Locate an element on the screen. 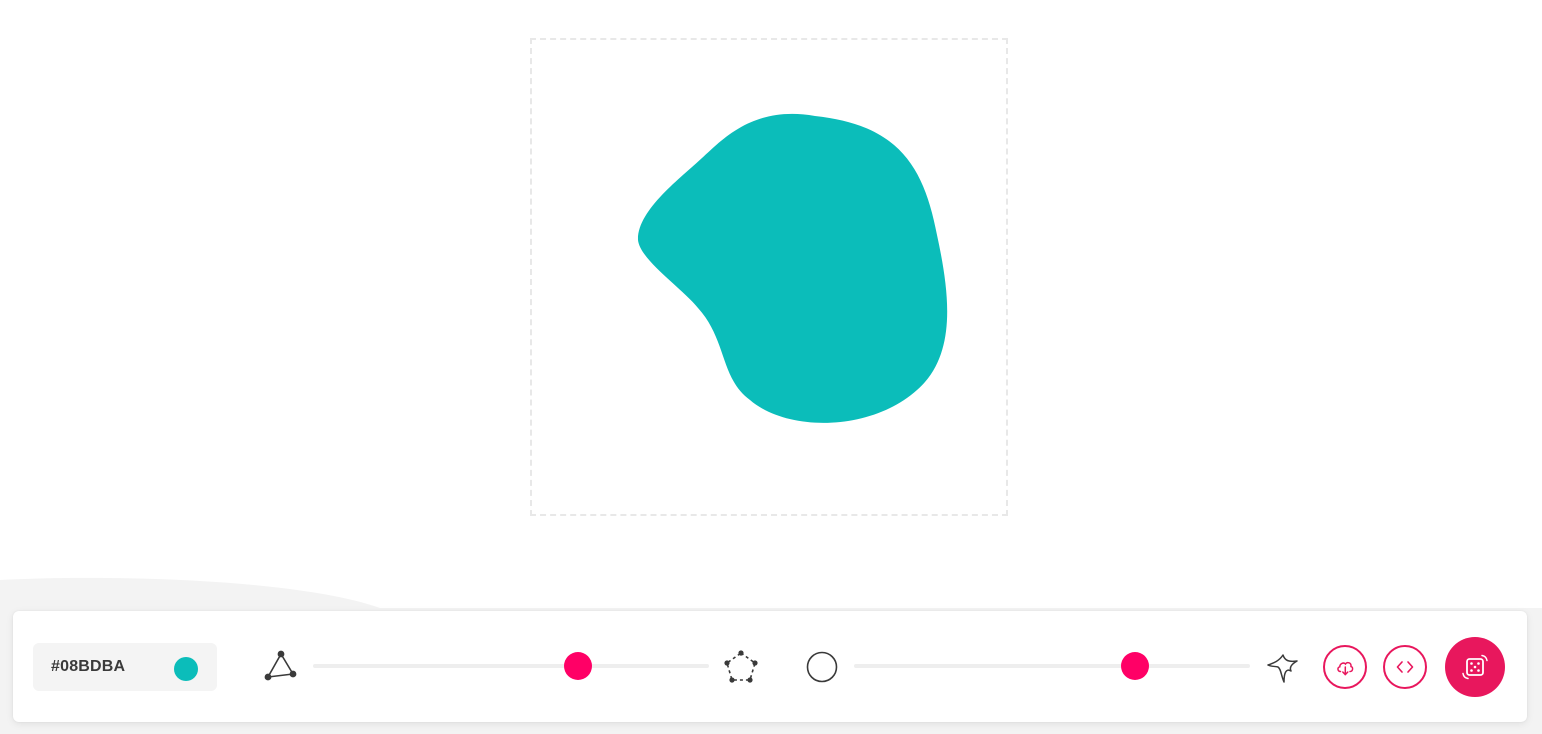  color-swatch is located at coordinates (186, 669).